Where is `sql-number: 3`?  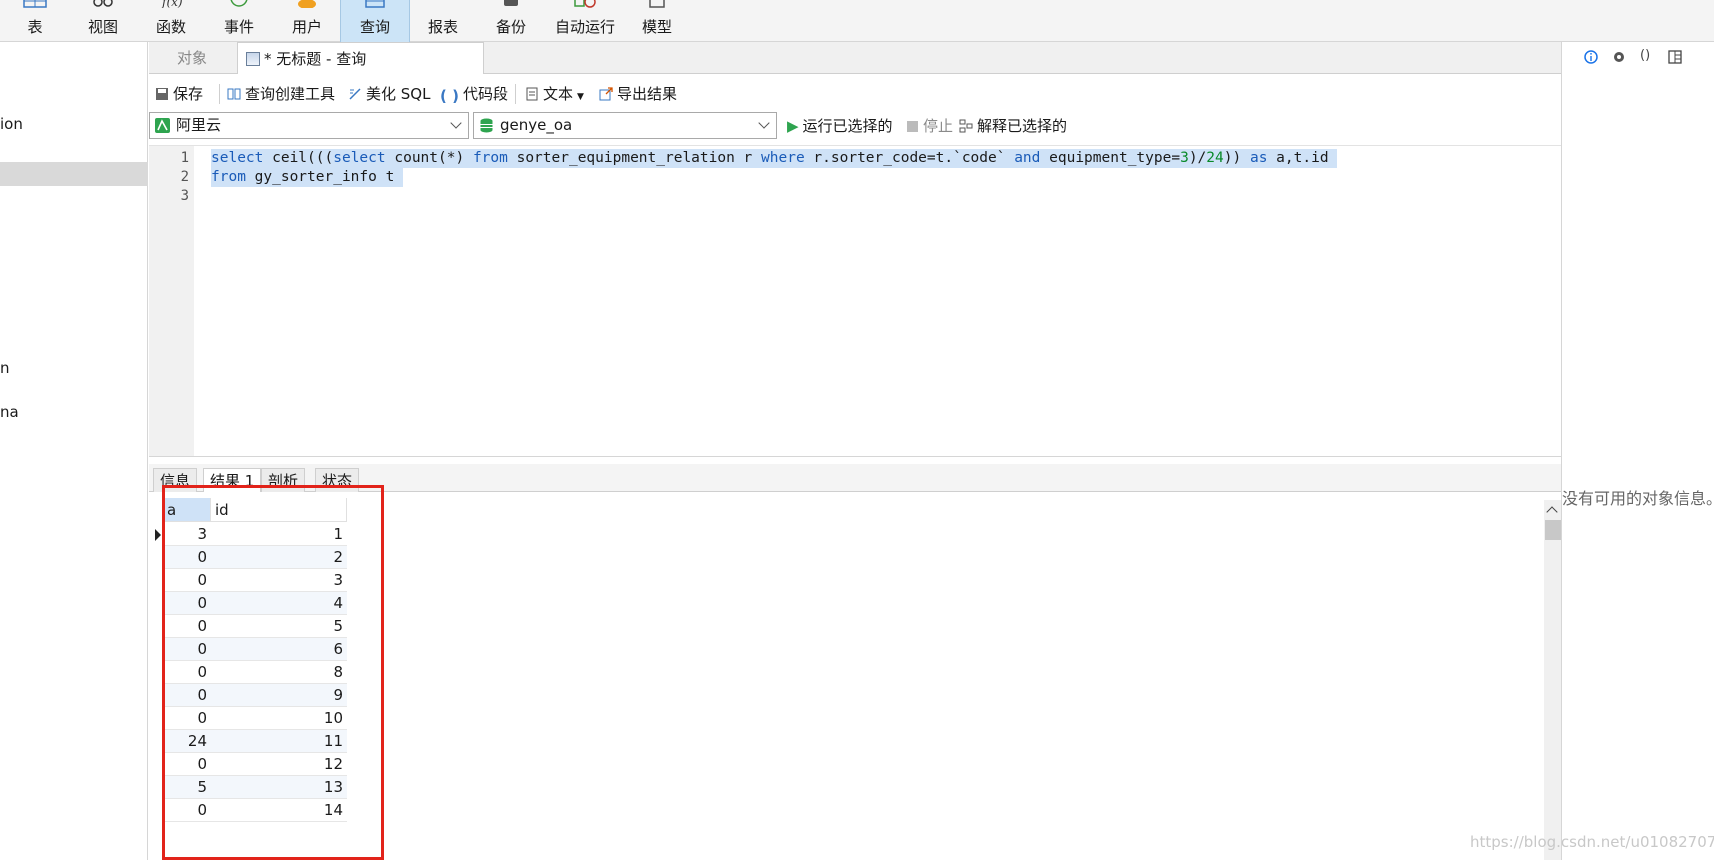
sql-number: 3 is located at coordinates (1184, 158).